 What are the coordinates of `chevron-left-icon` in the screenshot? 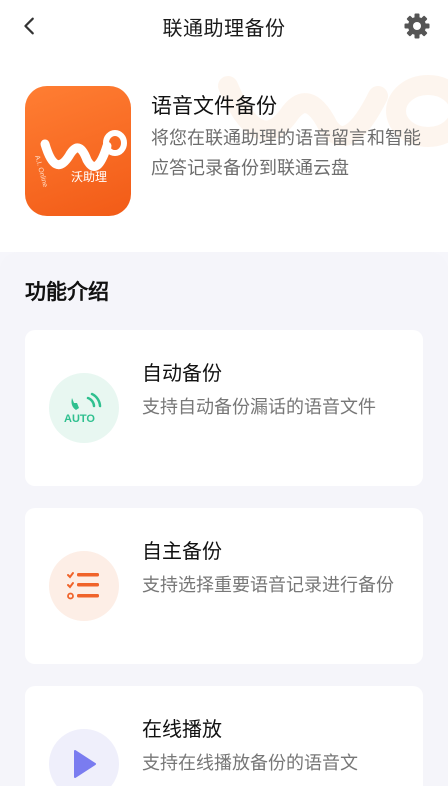 It's located at (29, 26).